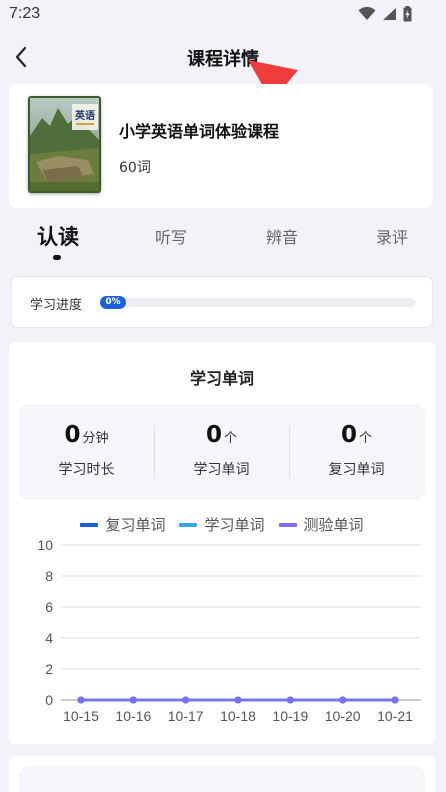 The height and width of the screenshot is (792, 446). What do you see at coordinates (221, 146) in the screenshot?
I see `course-card: 英语 小学英语单词体验课程 60词` at bounding box center [221, 146].